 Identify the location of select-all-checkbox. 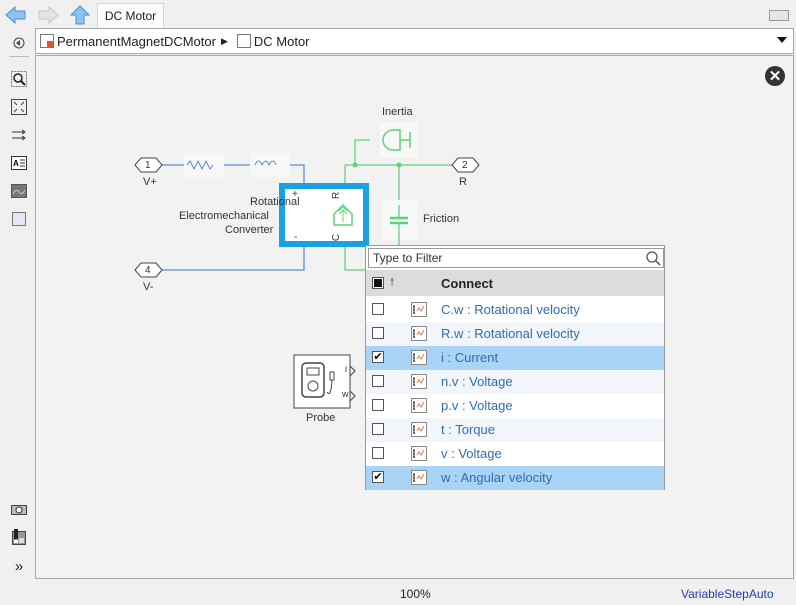
(378, 283).